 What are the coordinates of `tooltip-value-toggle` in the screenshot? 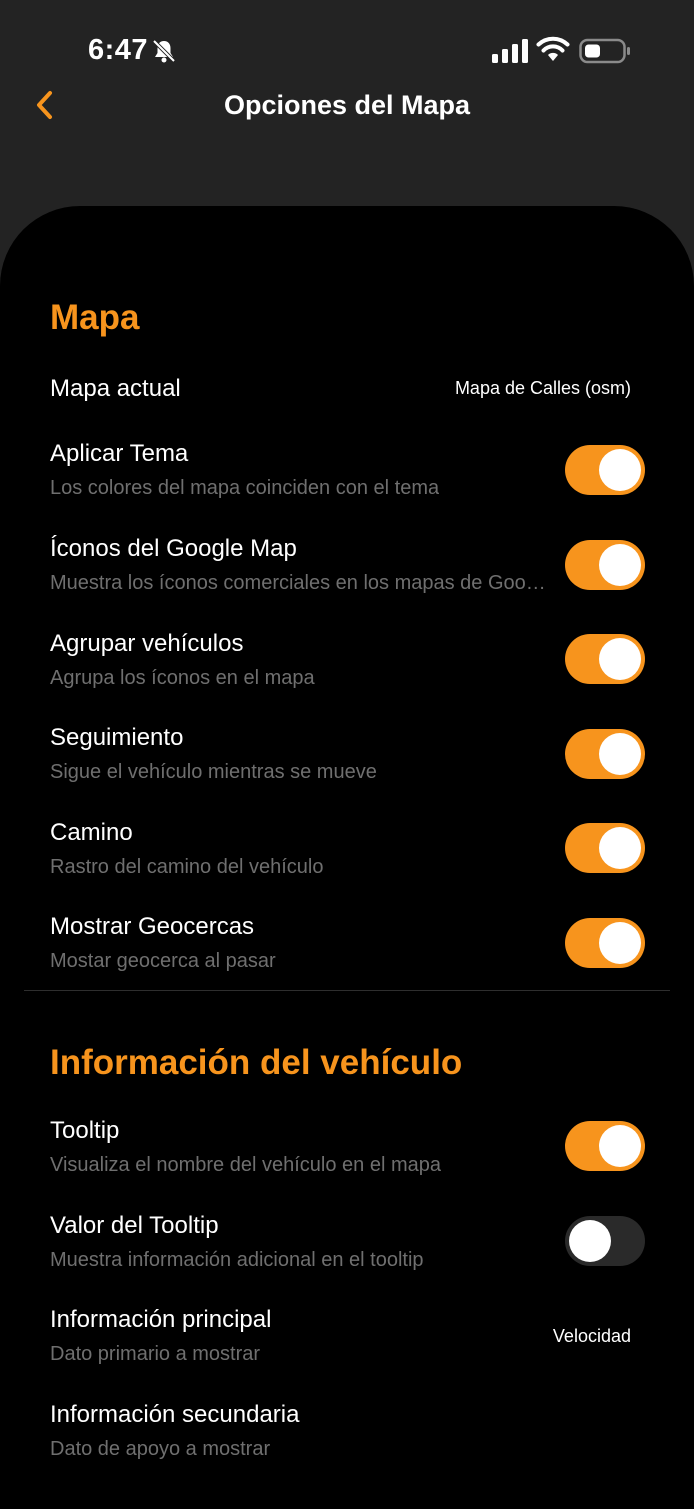 It's located at (605, 1241).